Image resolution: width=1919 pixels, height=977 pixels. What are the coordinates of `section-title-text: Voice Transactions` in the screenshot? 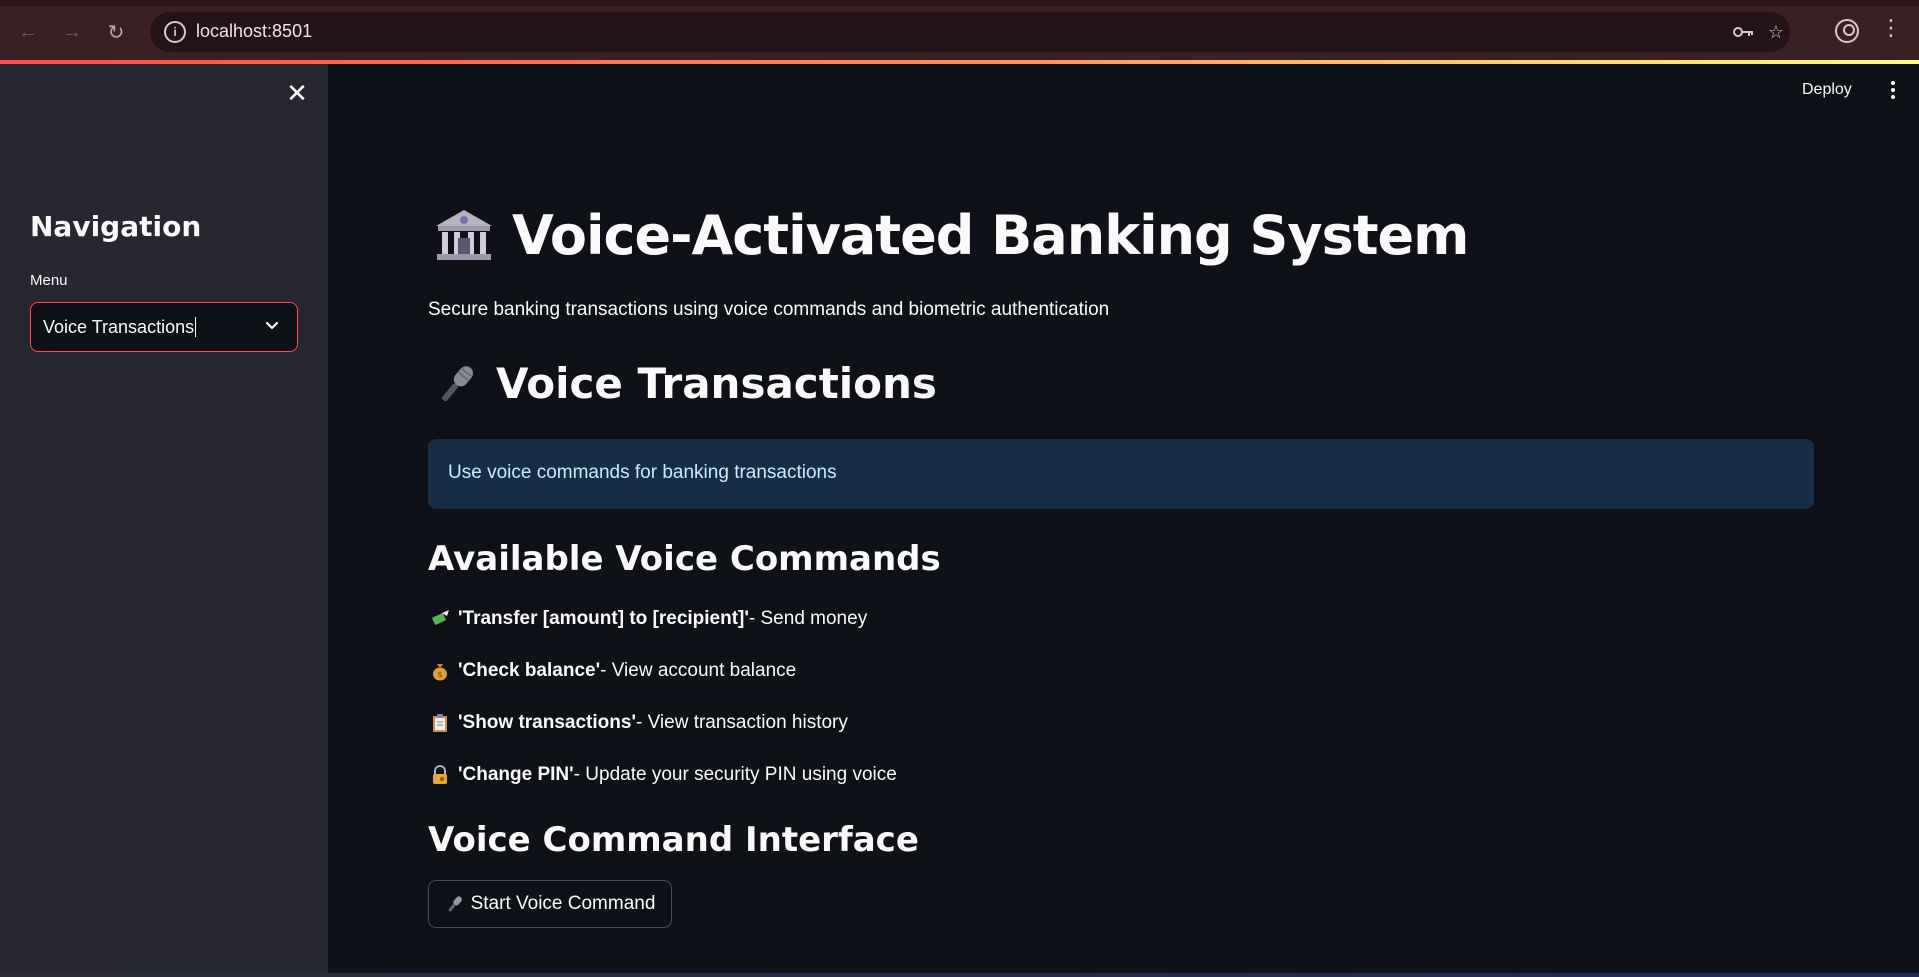 It's located at (716, 383).